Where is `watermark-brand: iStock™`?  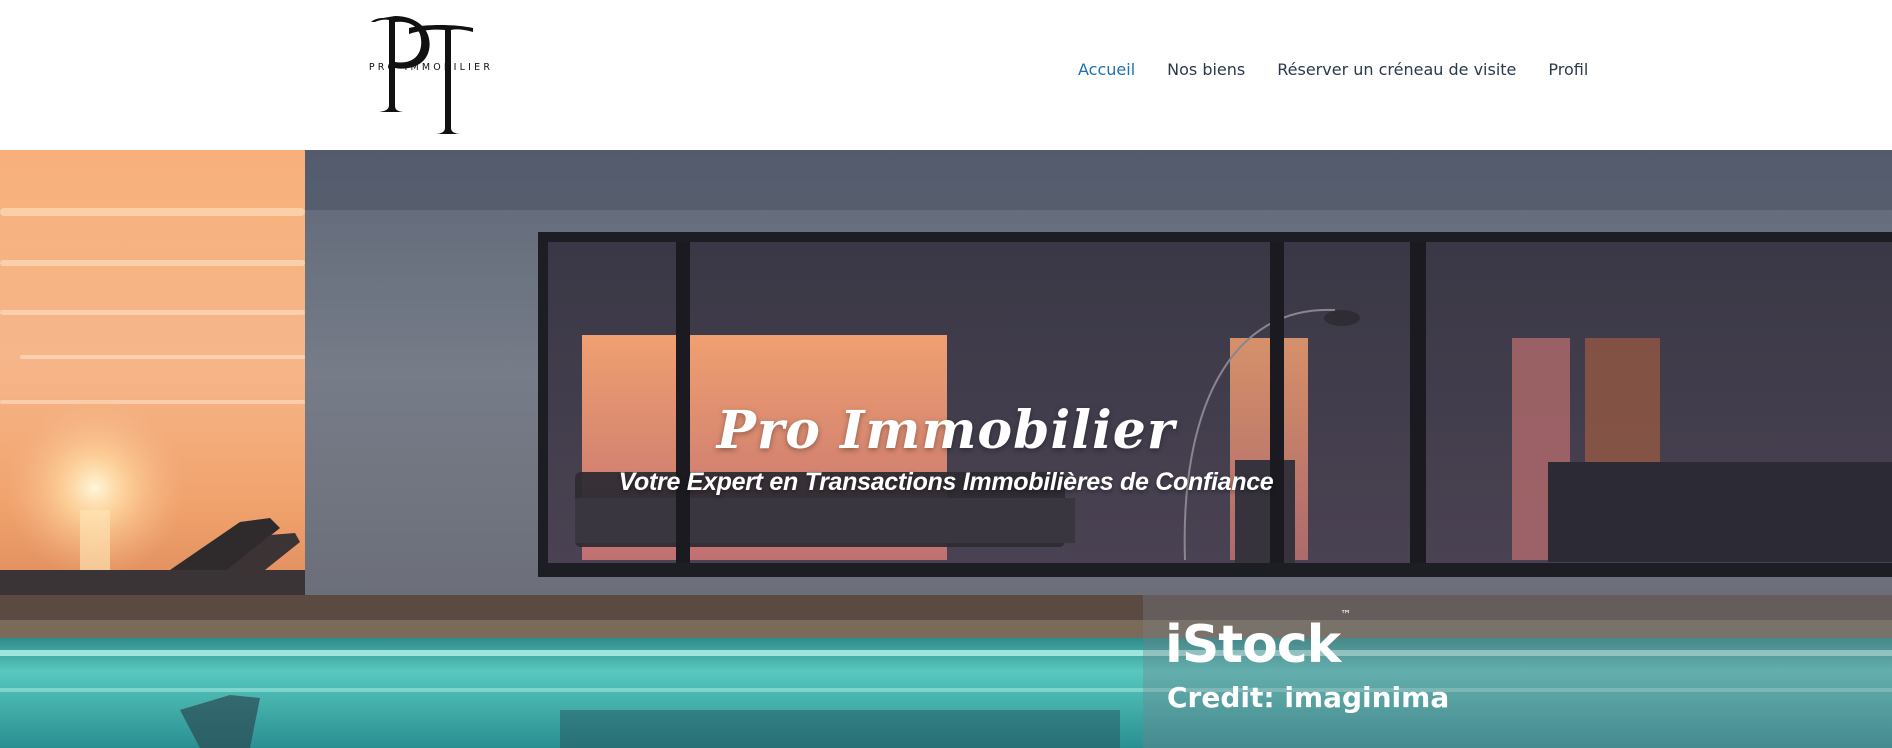 watermark-brand: iStock™ is located at coordinates (1258, 641).